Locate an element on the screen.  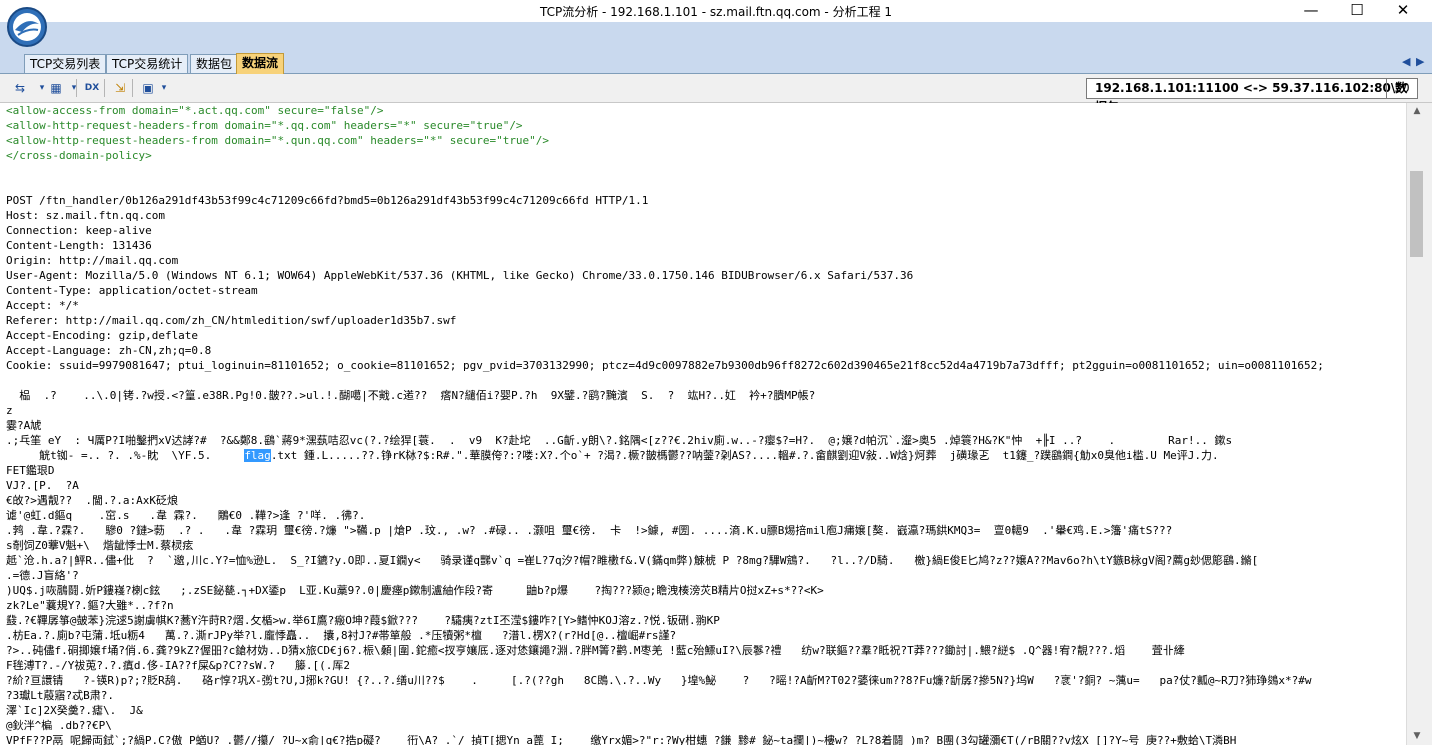
tab-data-stream: 数据流 is located at coordinates (260, 63).